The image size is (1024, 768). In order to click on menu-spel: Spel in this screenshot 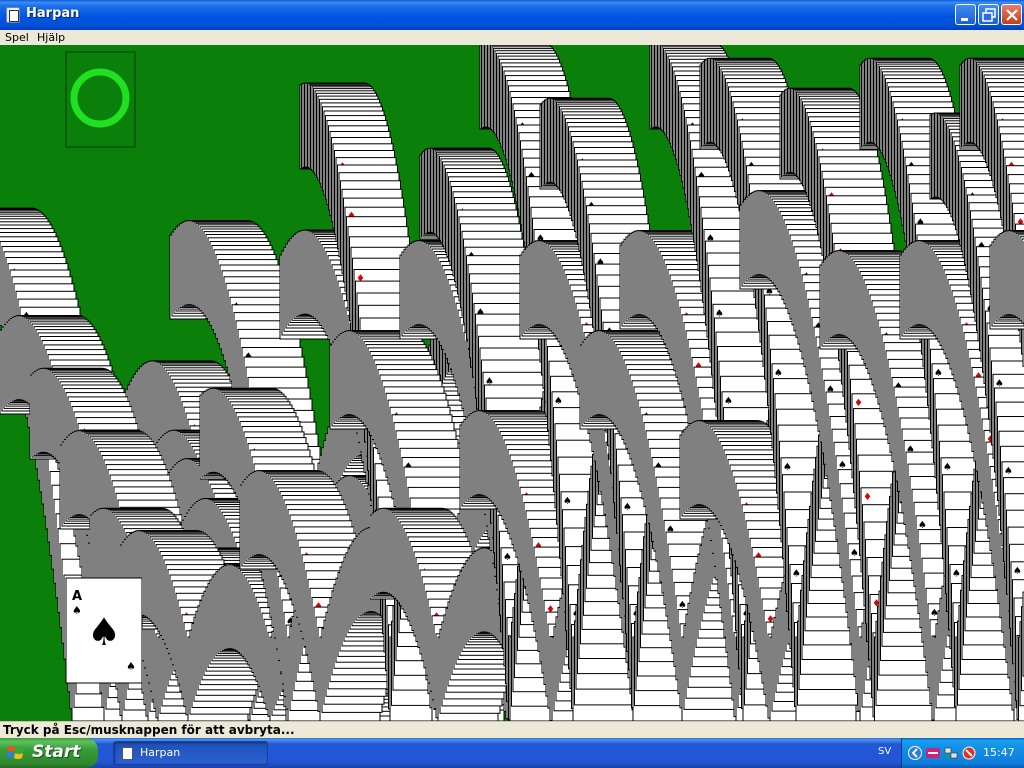, I will do `click(17, 37)`.